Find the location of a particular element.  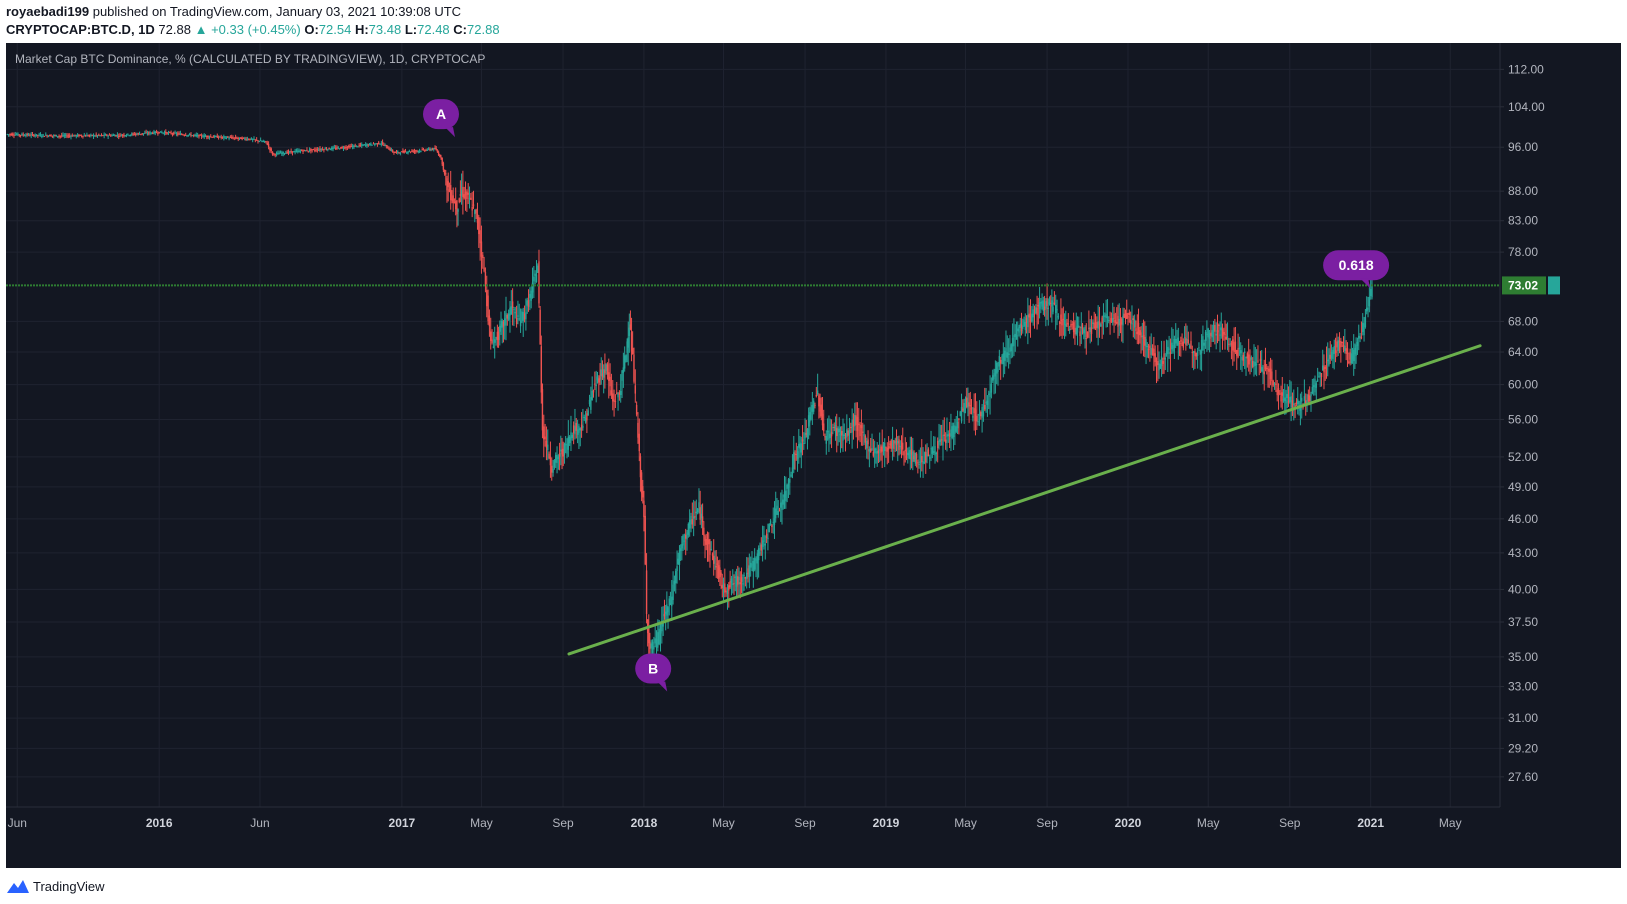

author-name: royaebadi199 is located at coordinates (47, 11).